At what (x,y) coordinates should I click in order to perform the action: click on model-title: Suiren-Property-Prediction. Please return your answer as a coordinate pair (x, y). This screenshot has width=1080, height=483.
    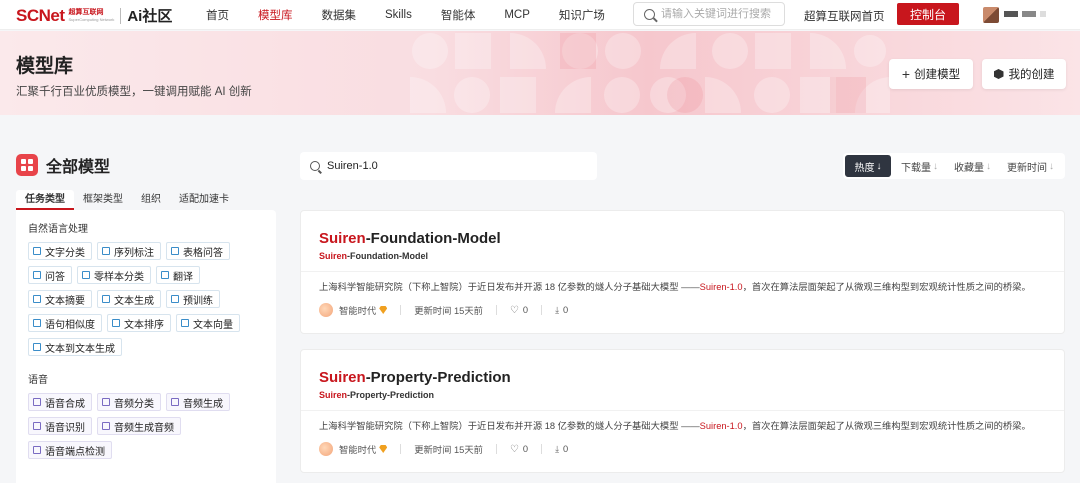
    Looking at the image, I should click on (415, 377).